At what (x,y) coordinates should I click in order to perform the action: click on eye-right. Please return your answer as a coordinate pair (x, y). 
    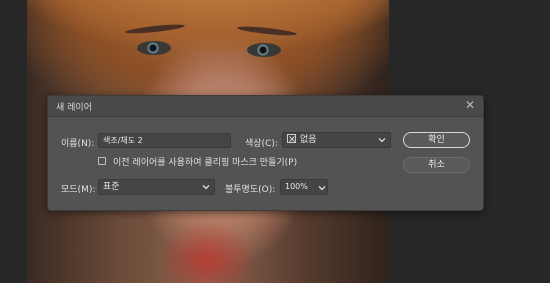
    Looking at the image, I should click on (264, 50).